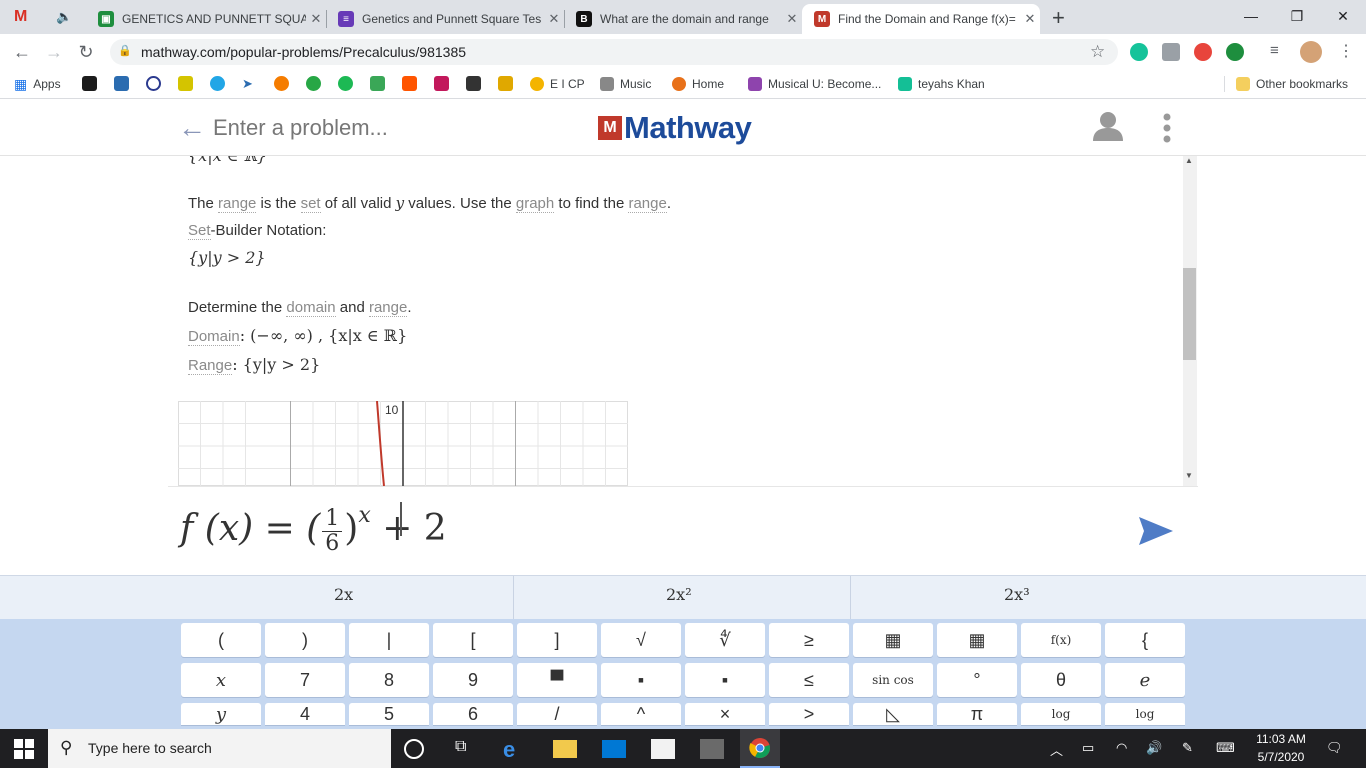  What do you see at coordinates (22, 52) in the screenshot?
I see `back-button: ←` at bounding box center [22, 52].